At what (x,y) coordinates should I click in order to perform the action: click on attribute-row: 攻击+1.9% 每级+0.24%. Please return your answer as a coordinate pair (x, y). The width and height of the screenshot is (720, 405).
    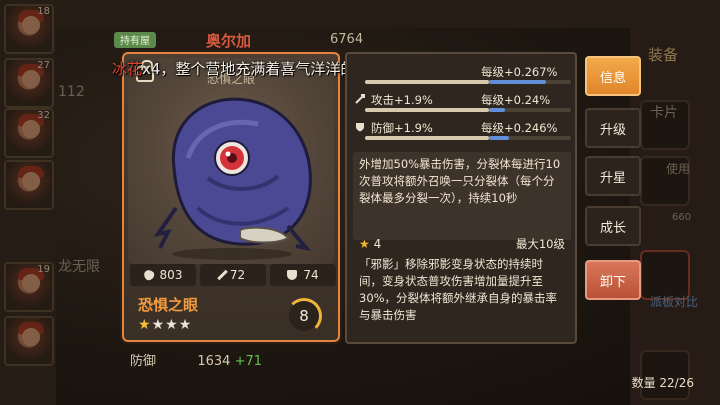
    Looking at the image, I should click on (463, 101).